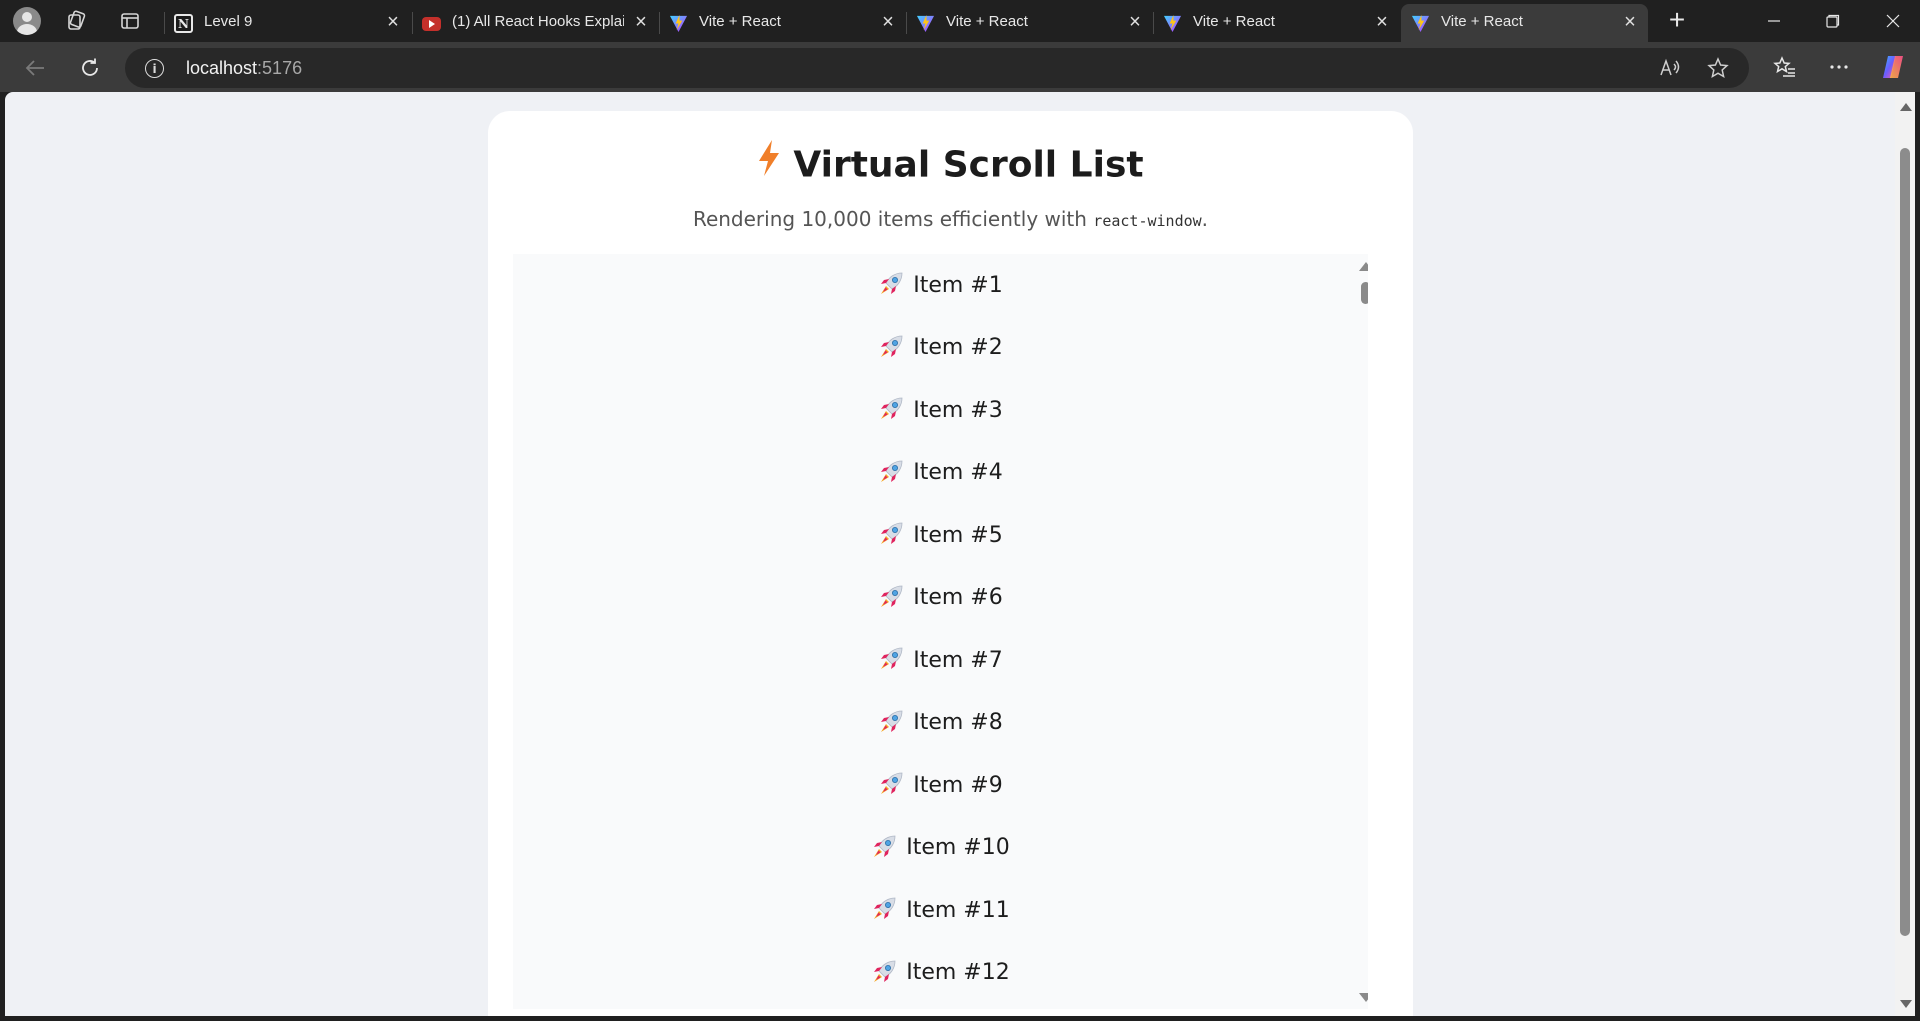  What do you see at coordinates (280, 68) in the screenshot?
I see `url-port: :5176` at bounding box center [280, 68].